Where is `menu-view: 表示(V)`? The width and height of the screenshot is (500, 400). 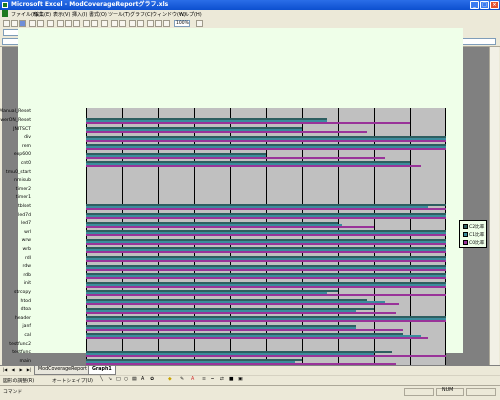
menu-view: 表示(V) is located at coordinates (61, 14).